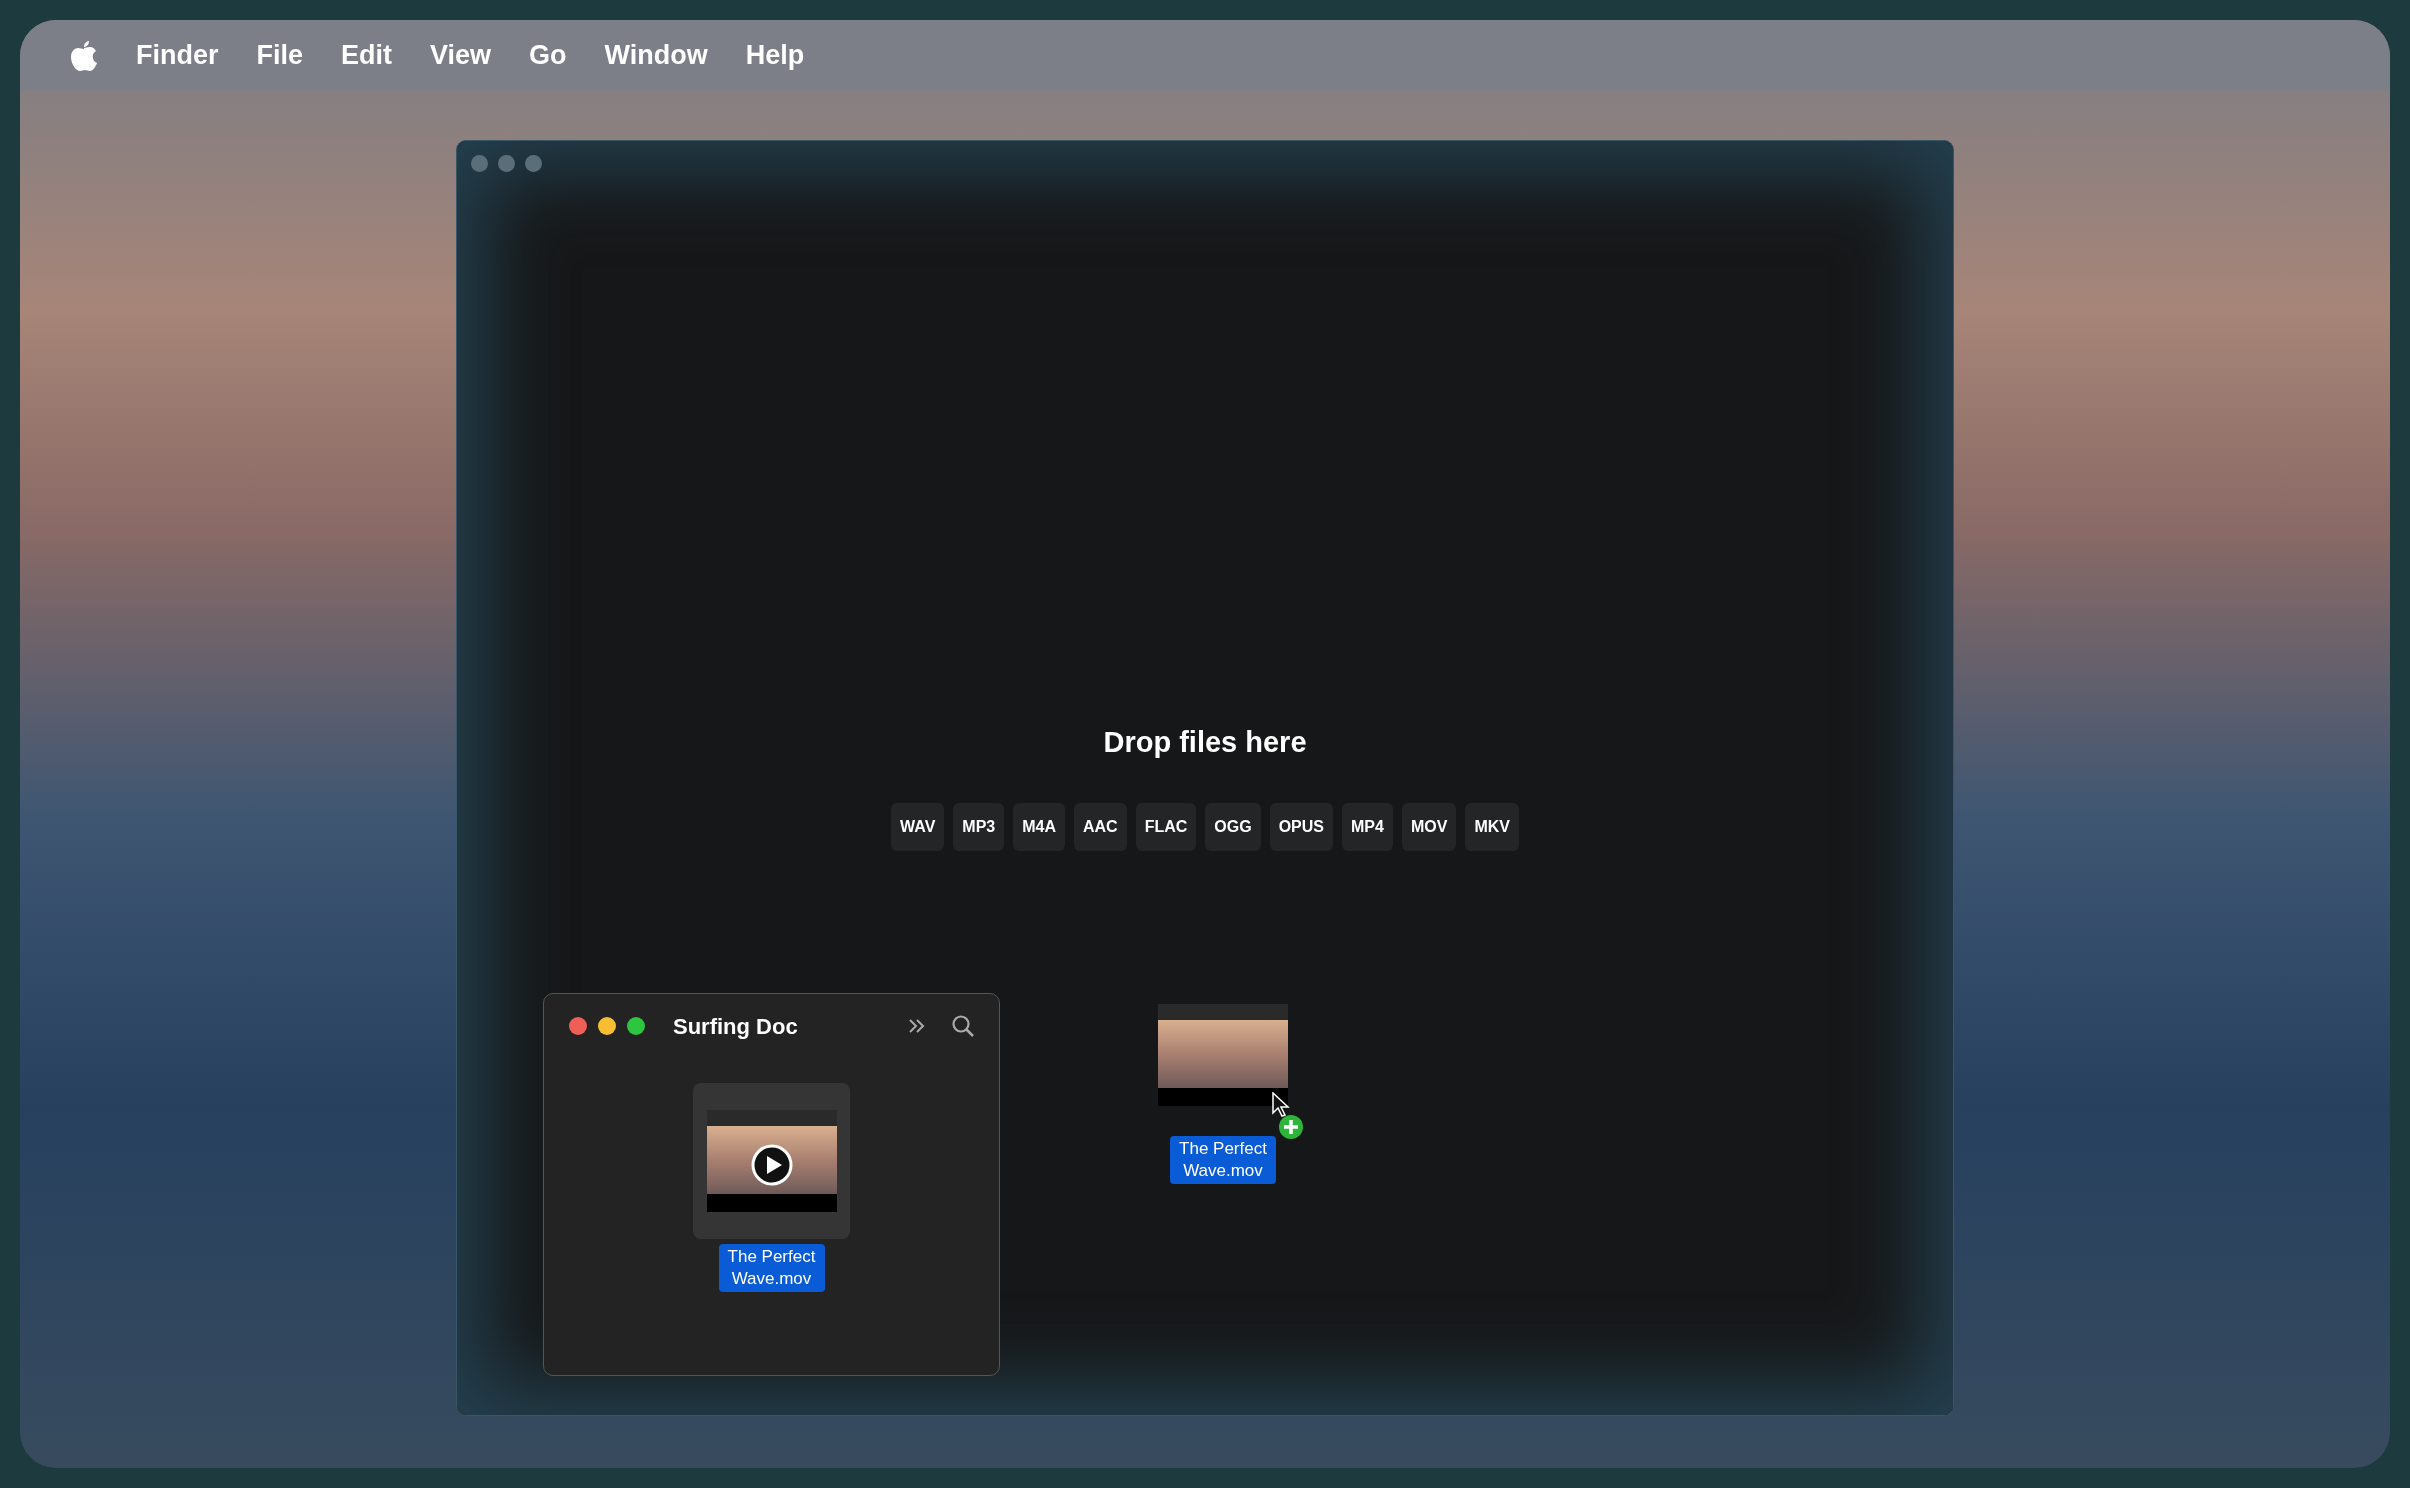 The width and height of the screenshot is (2410, 1488). What do you see at coordinates (1301, 826) in the screenshot?
I see `format-tag: OPUS` at bounding box center [1301, 826].